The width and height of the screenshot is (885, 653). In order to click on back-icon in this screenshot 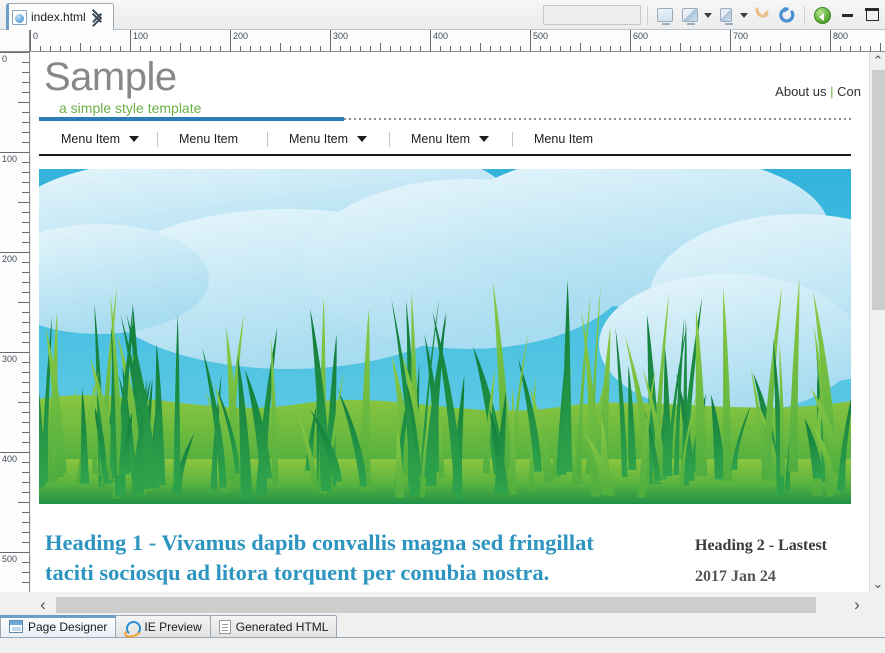, I will do `click(822, 15)`.